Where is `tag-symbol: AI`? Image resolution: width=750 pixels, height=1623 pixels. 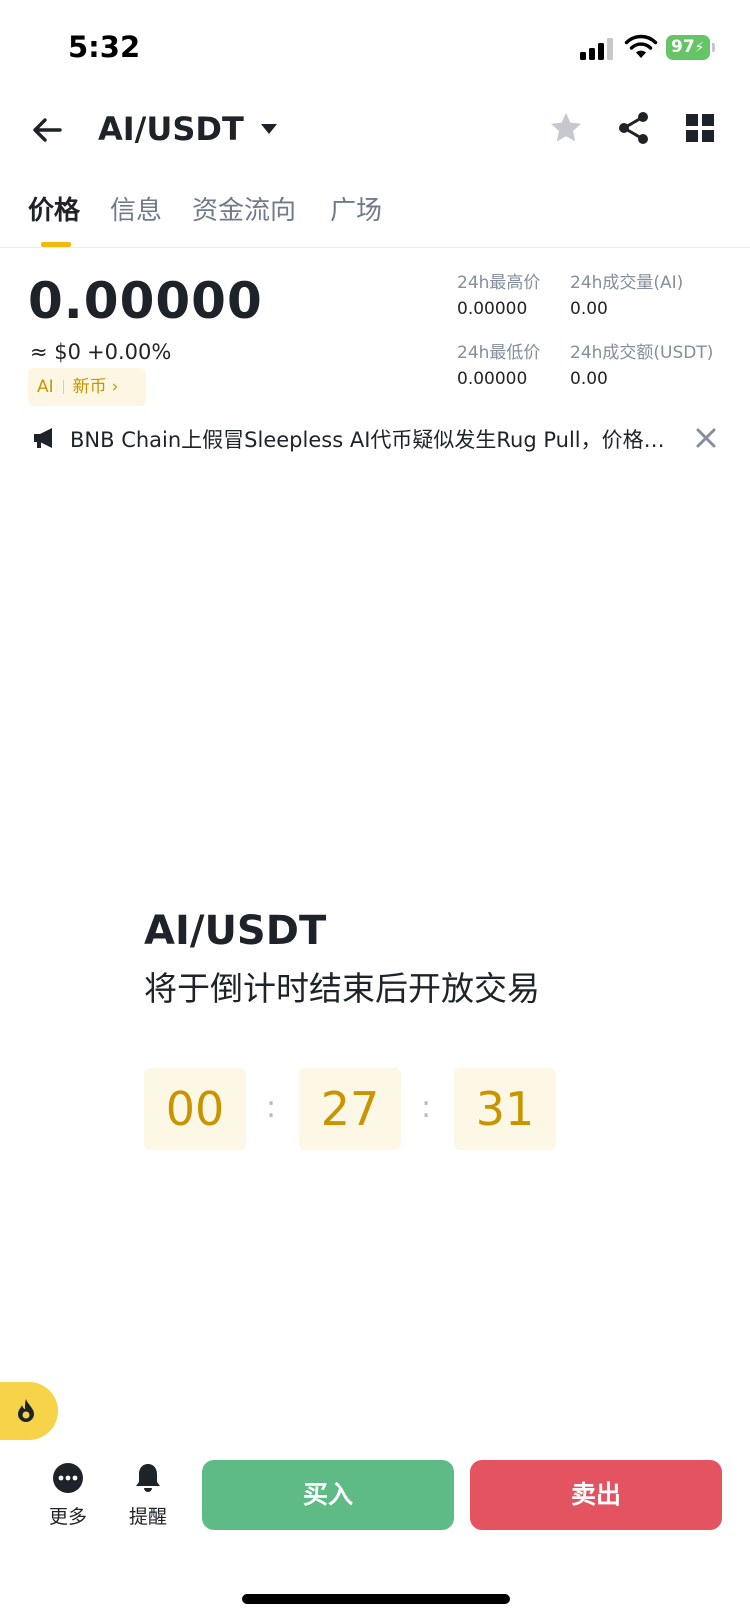
tag-symbol: AI is located at coordinates (45, 387).